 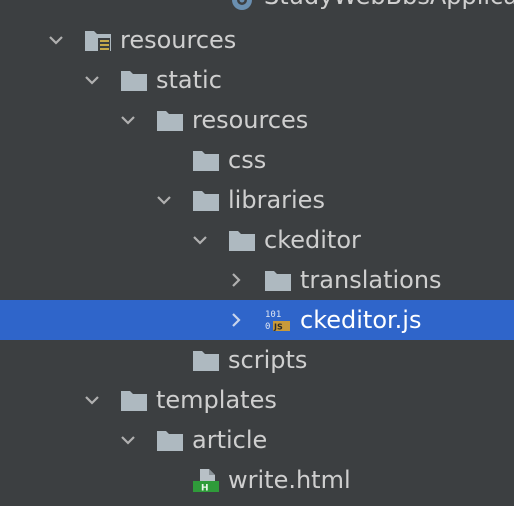 I want to click on tree-row-css: css, so click(x=257, y=160).